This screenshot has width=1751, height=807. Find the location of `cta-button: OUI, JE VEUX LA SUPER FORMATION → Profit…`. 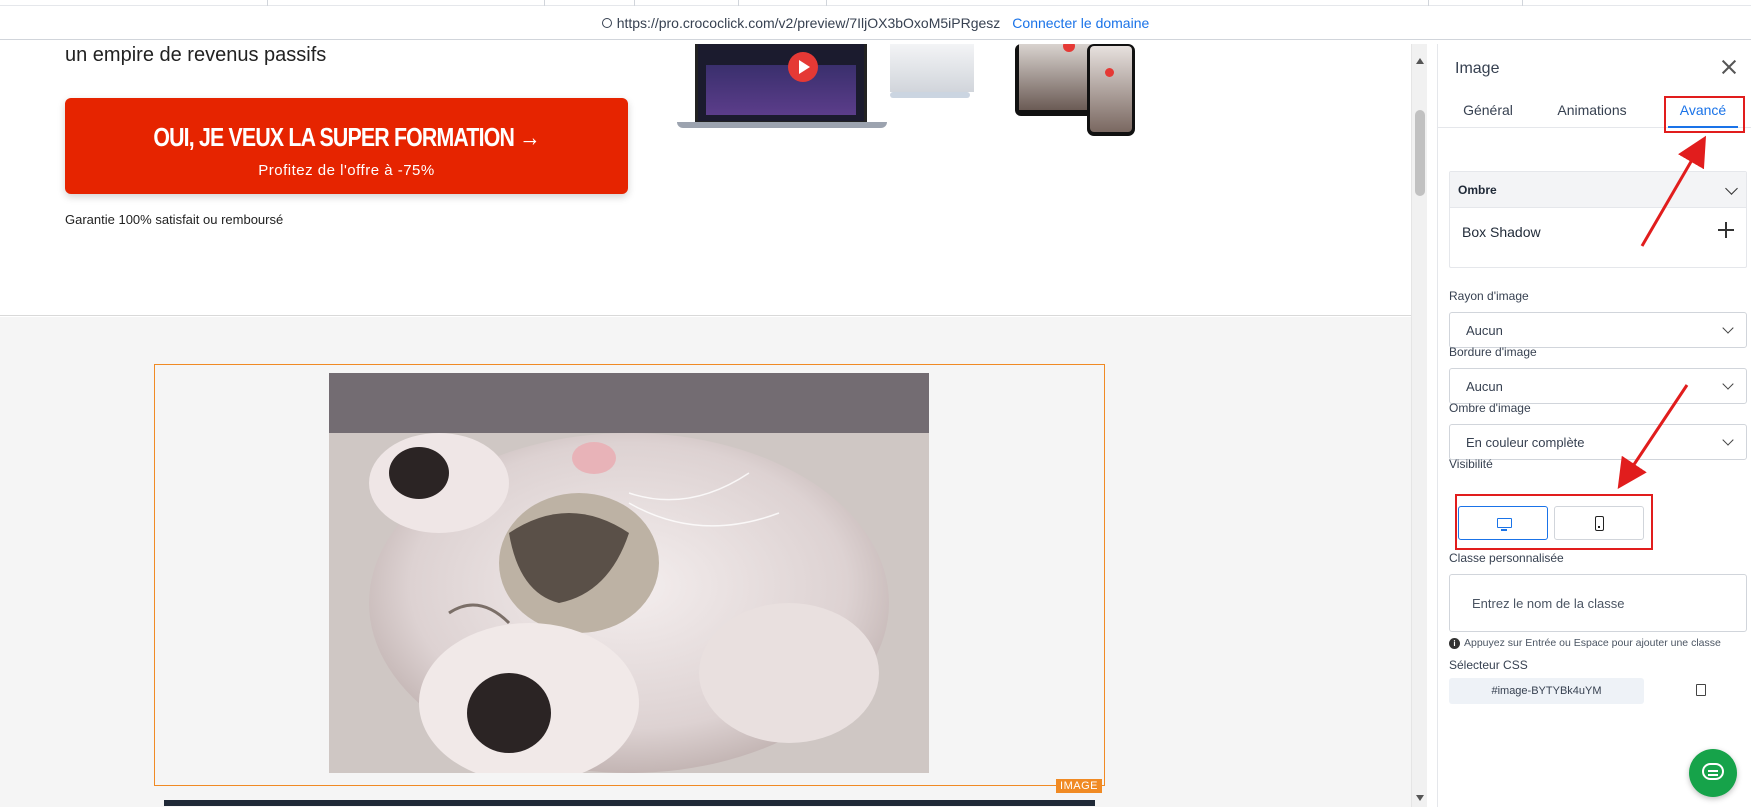

cta-button: OUI, JE VEUX LA SUPER FORMATION → Profit… is located at coordinates (346, 146).